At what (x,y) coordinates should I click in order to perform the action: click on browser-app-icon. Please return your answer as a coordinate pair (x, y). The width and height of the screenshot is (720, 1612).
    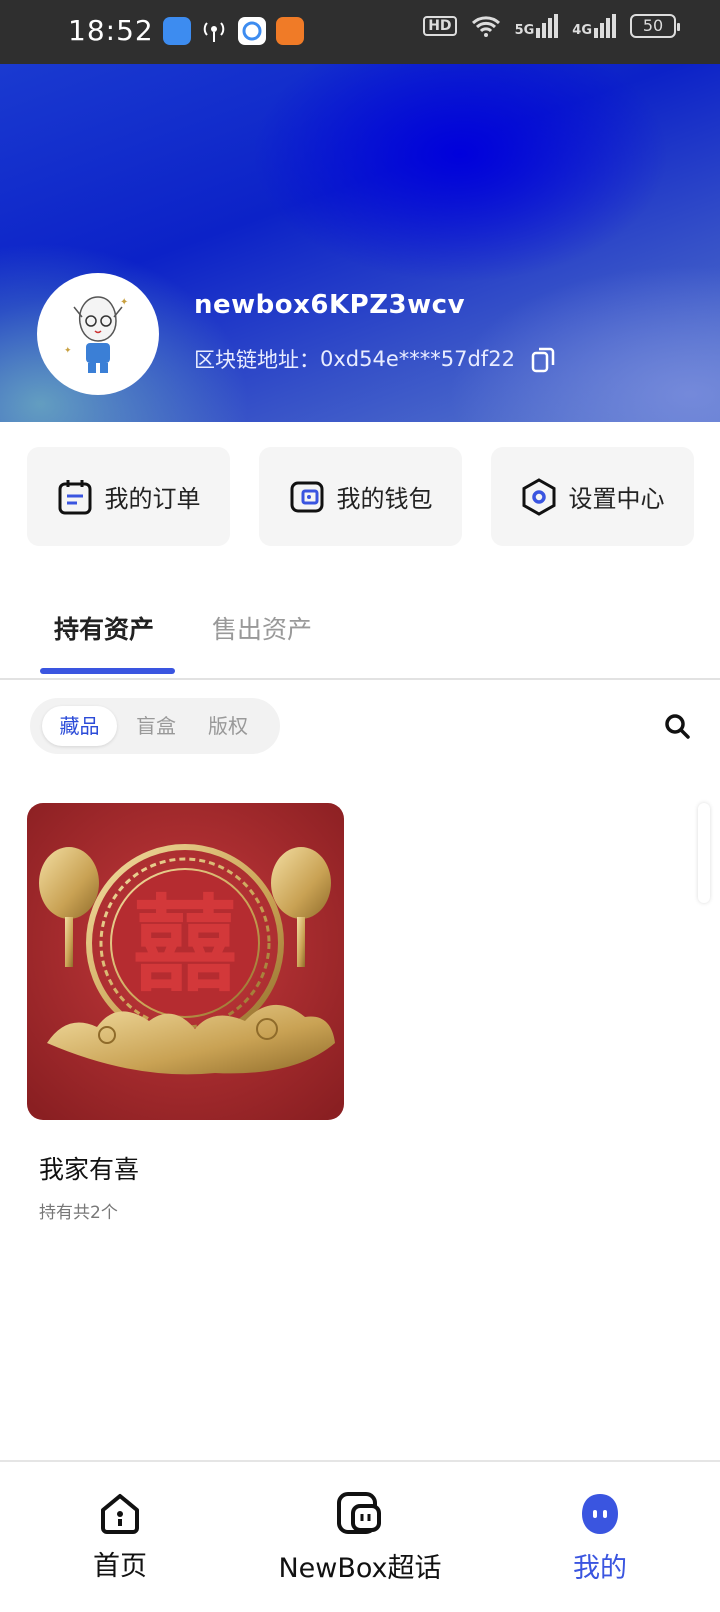
    Looking at the image, I should click on (252, 31).